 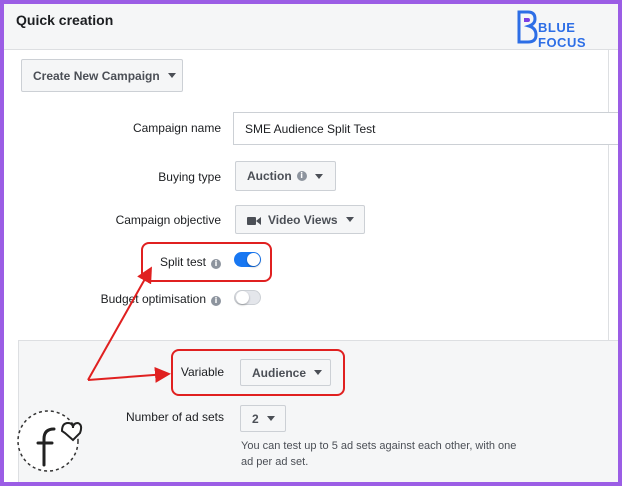 What do you see at coordinates (129, 324) in the screenshot?
I see `annotation-arrows` at bounding box center [129, 324].